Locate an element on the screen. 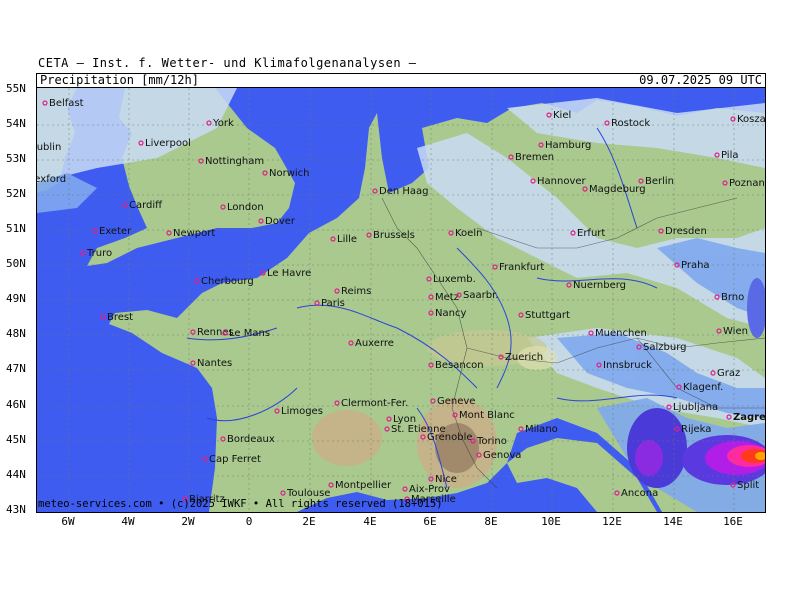 The image size is (800, 600). city-label: Brussels is located at coordinates (394, 235).